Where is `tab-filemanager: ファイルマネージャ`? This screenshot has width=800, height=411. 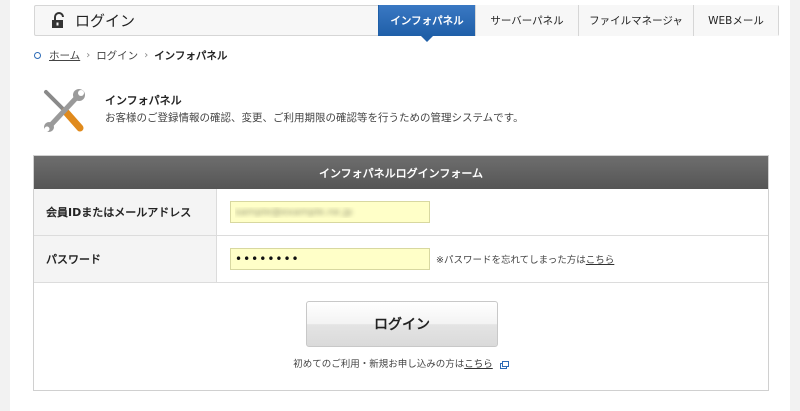
tab-filemanager: ファイルマネージャ is located at coordinates (635, 20).